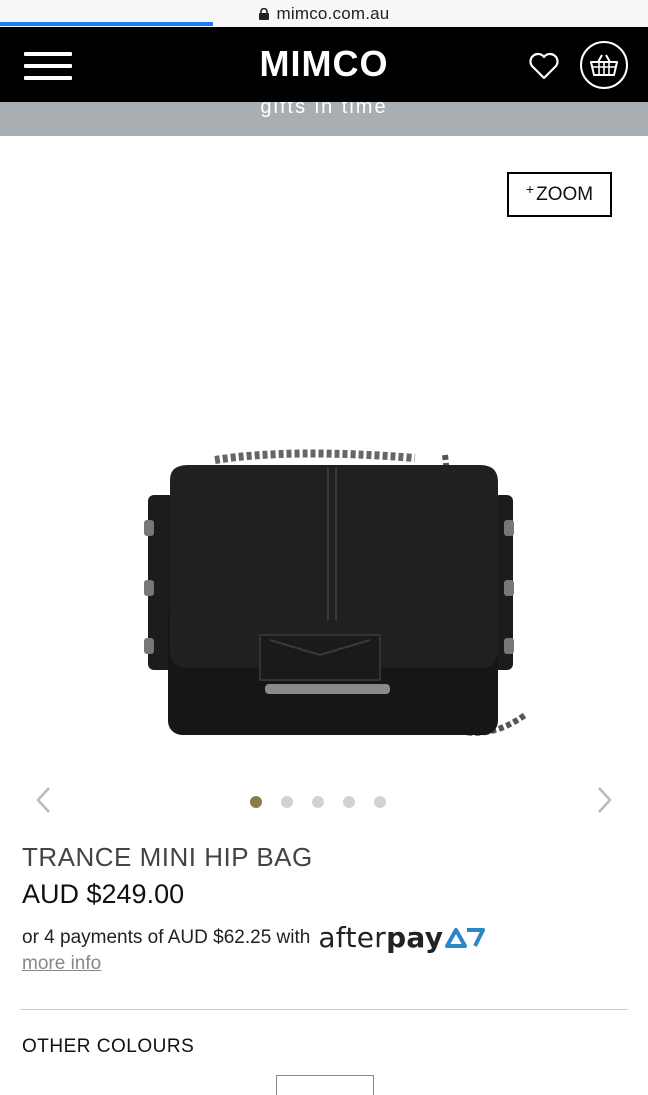 The height and width of the screenshot is (1095, 648). I want to click on heart-icon, so click(544, 66).